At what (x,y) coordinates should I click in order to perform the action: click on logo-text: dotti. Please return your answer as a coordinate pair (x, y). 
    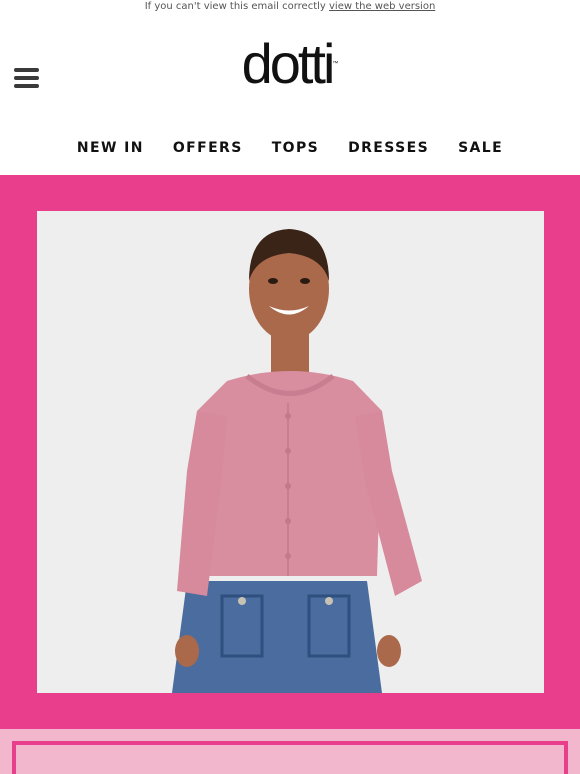
    Looking at the image, I should click on (288, 63).